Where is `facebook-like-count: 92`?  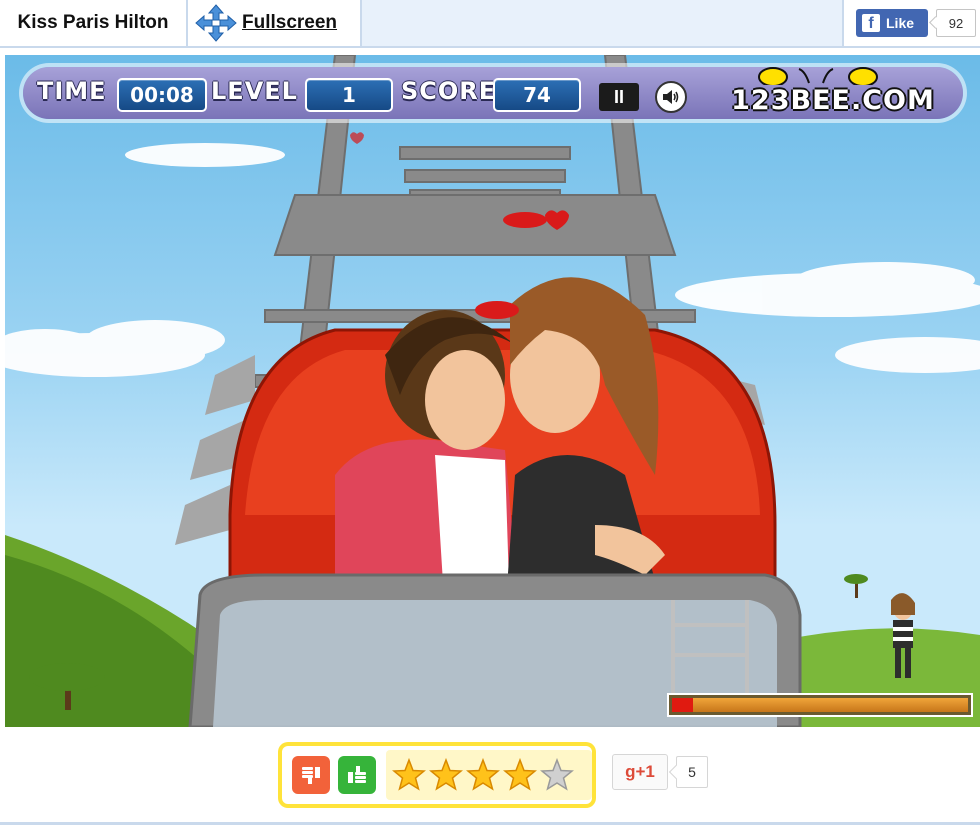
facebook-like-count: 92 is located at coordinates (956, 23).